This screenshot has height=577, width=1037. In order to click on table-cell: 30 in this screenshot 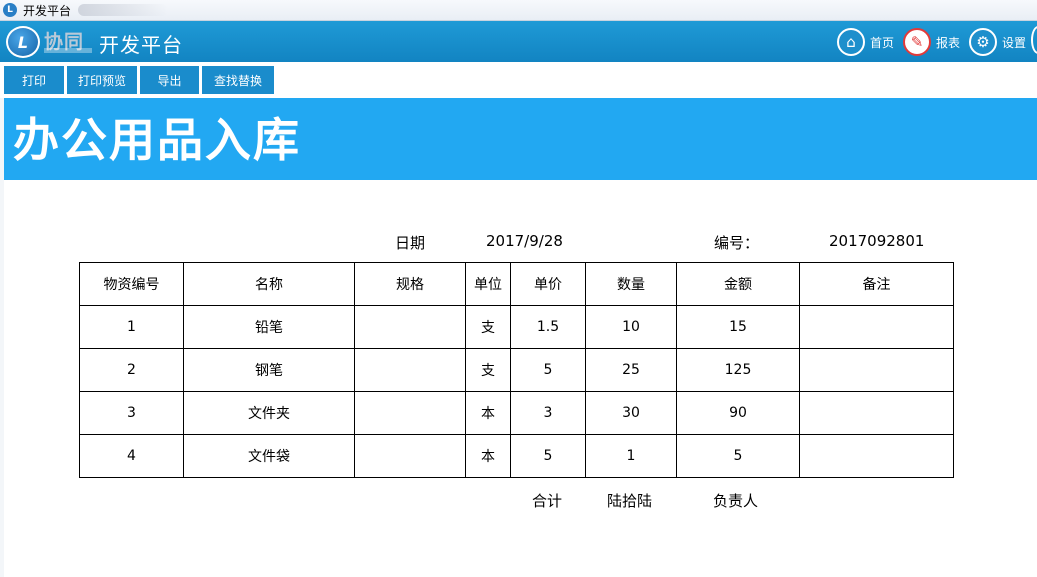, I will do `click(631, 413)`.